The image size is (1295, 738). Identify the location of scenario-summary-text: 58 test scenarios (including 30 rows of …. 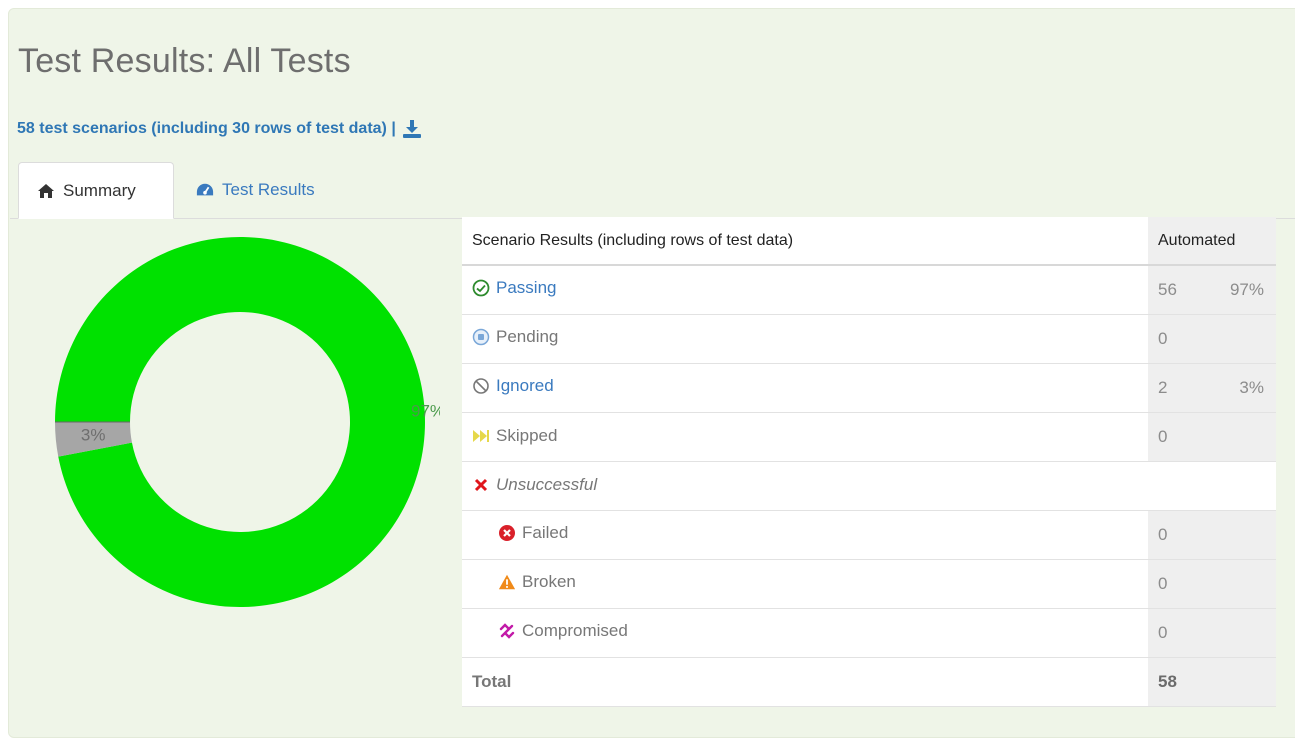
(206, 128).